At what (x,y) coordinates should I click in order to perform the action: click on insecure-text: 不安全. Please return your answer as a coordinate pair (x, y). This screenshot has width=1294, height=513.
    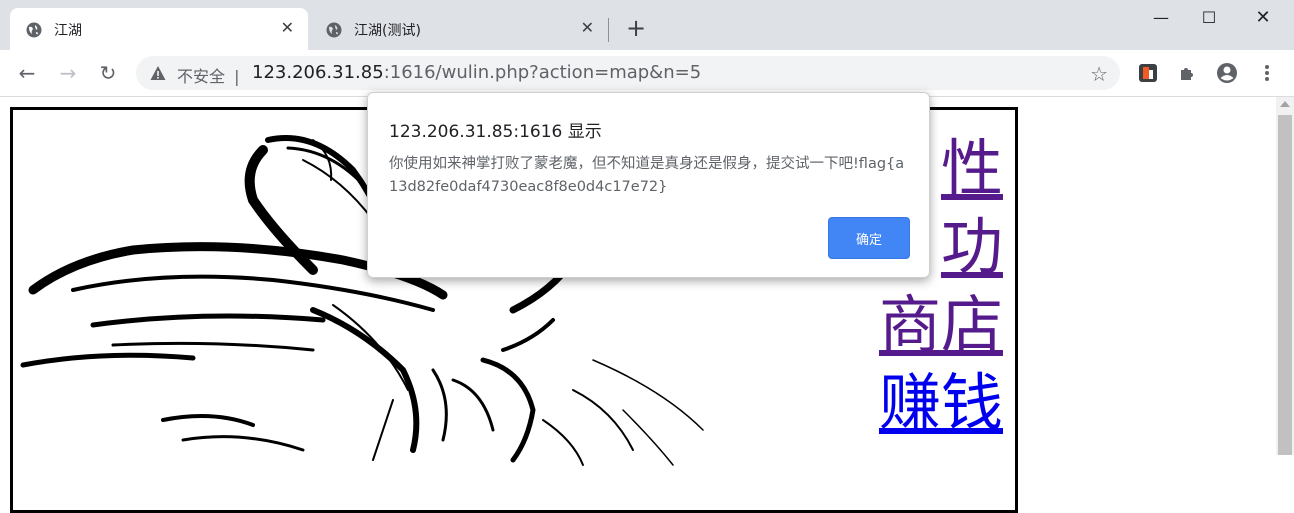
    Looking at the image, I should click on (201, 76).